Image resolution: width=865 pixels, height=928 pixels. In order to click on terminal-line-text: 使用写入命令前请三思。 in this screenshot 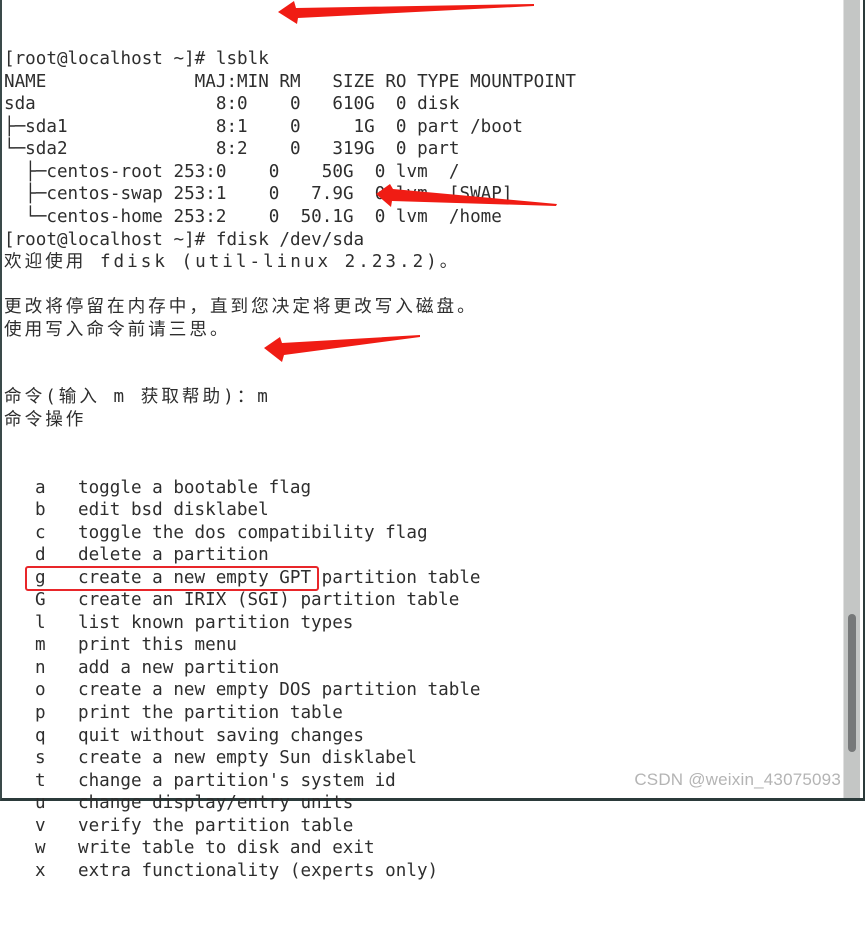, I will do `click(117, 329)`.